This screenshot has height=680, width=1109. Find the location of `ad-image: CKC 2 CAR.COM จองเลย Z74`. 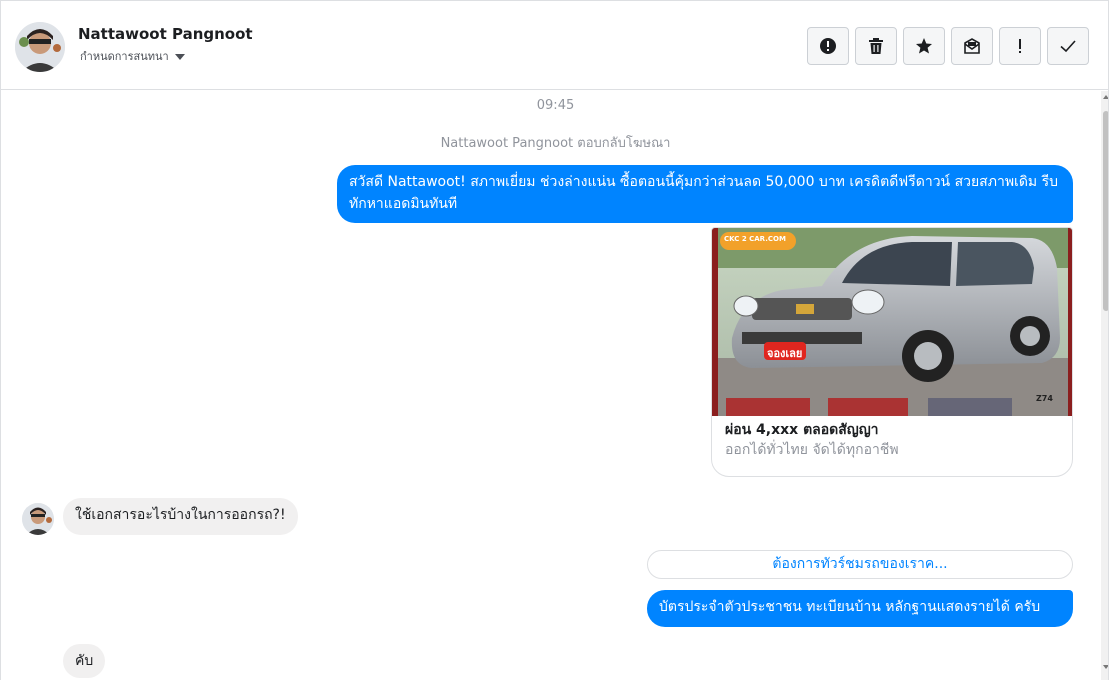

ad-image: CKC 2 CAR.COM จองเลย Z74 is located at coordinates (892, 322).